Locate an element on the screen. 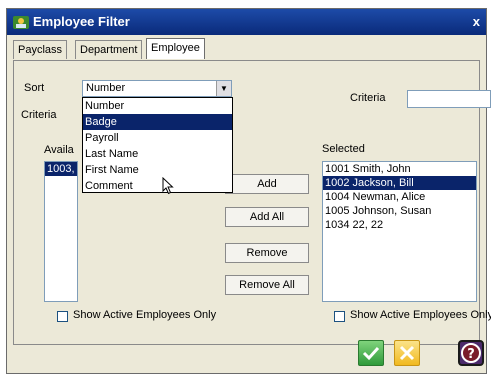  window-title: Employee Filter is located at coordinates (81, 21).